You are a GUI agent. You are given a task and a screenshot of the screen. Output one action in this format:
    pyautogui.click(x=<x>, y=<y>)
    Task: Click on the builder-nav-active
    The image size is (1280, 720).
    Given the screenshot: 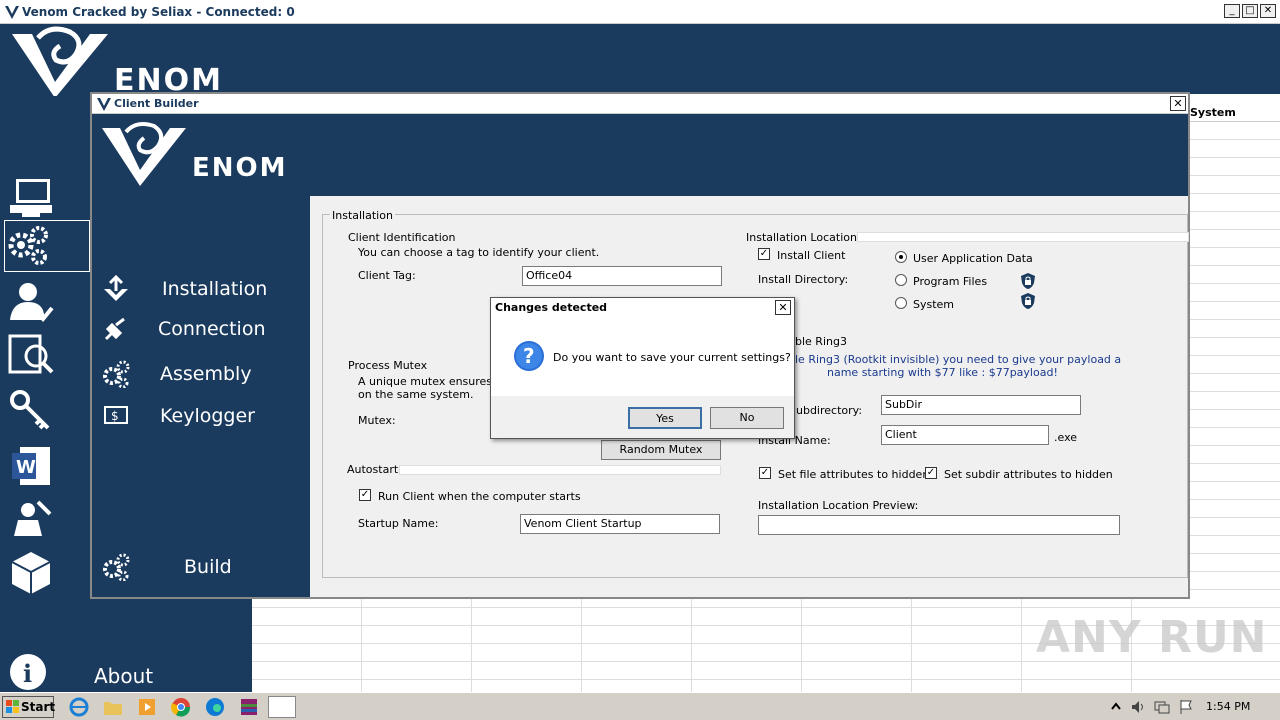 What is the action you would take?
    pyautogui.click(x=47, y=246)
    